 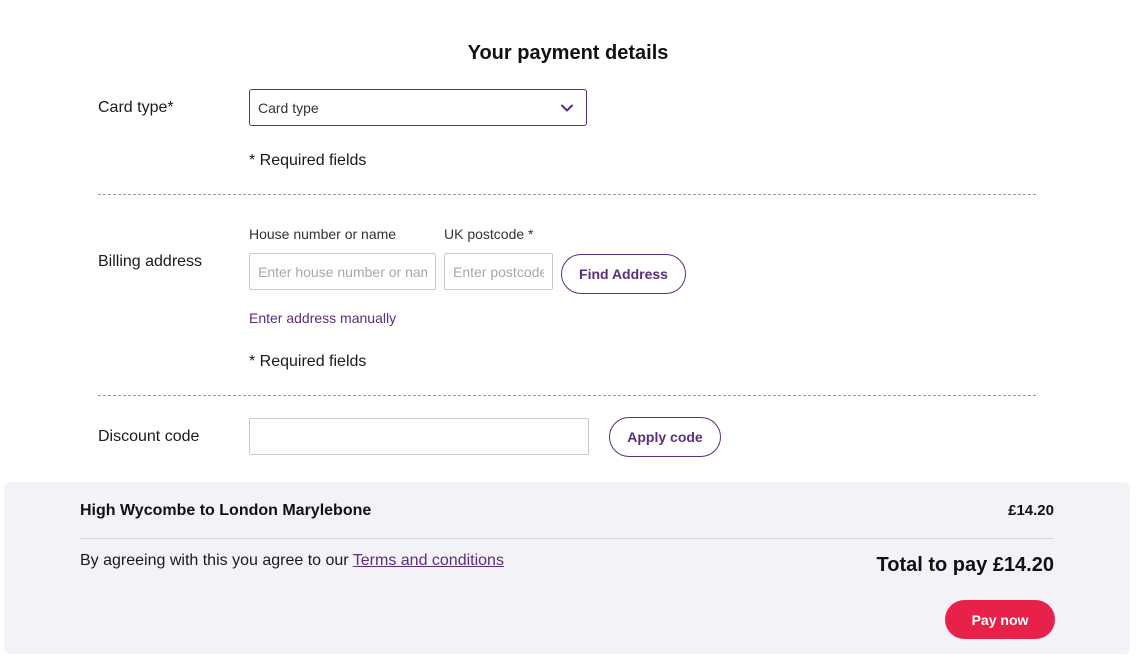 I want to click on total-to-pay: Total to pay £14.20, so click(x=965, y=565).